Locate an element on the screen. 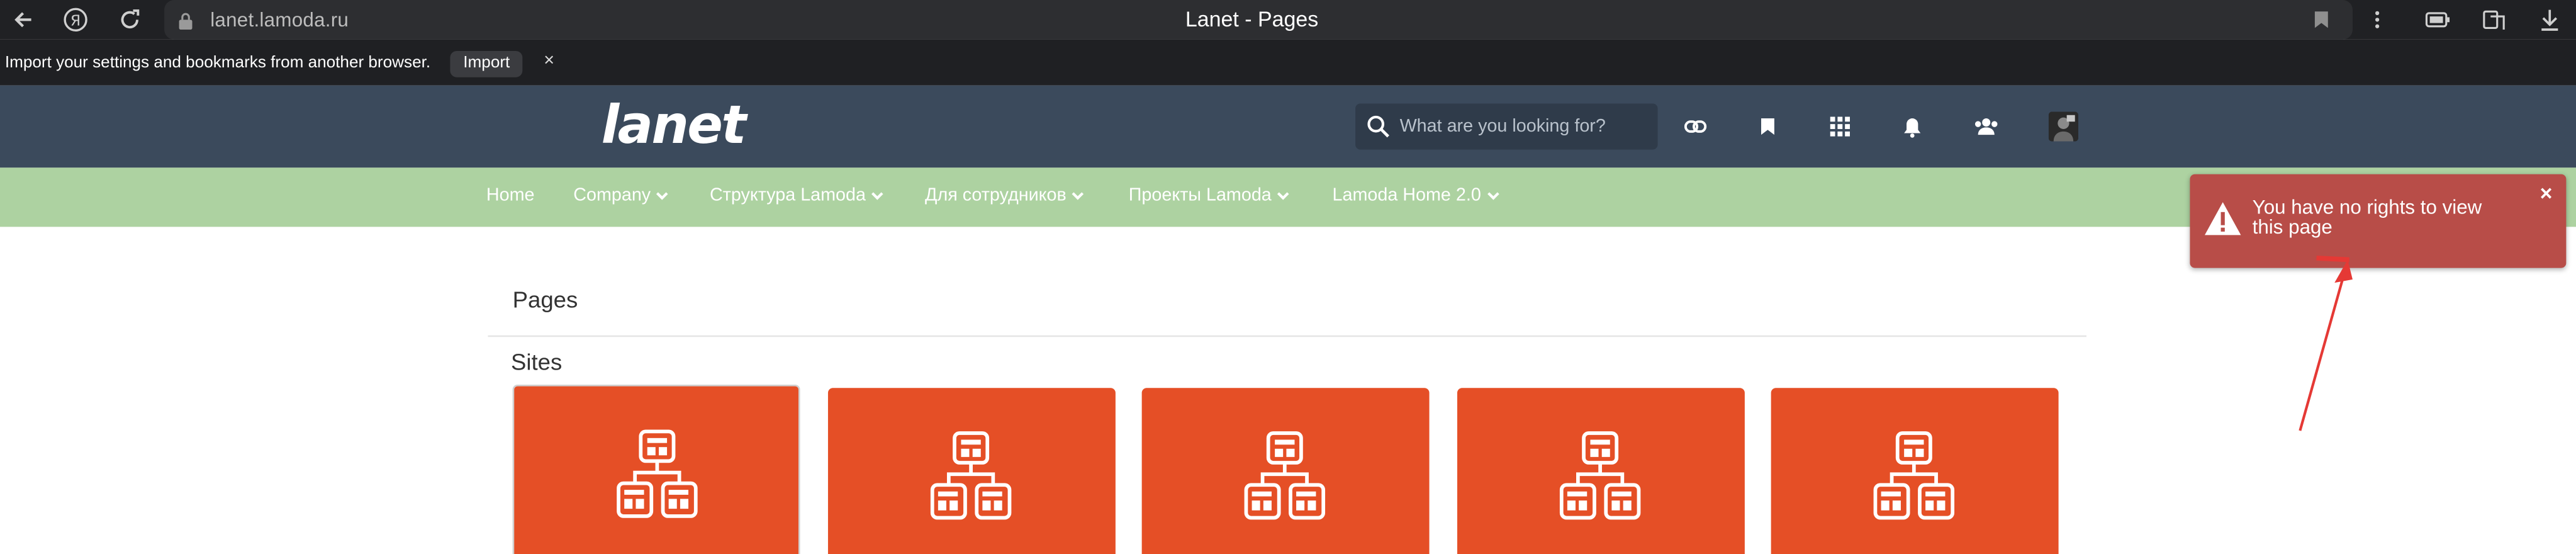  error-toast: You have no rights to view this page × is located at coordinates (2378, 221).